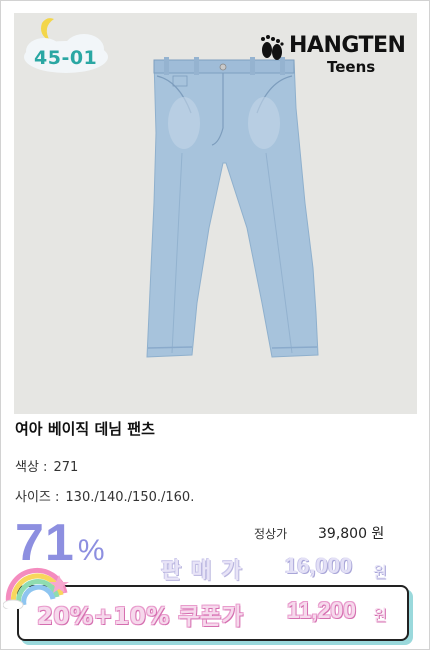 The image size is (430, 650). What do you see at coordinates (66, 58) in the screenshot?
I see `badge-code: 45-01` at bounding box center [66, 58].